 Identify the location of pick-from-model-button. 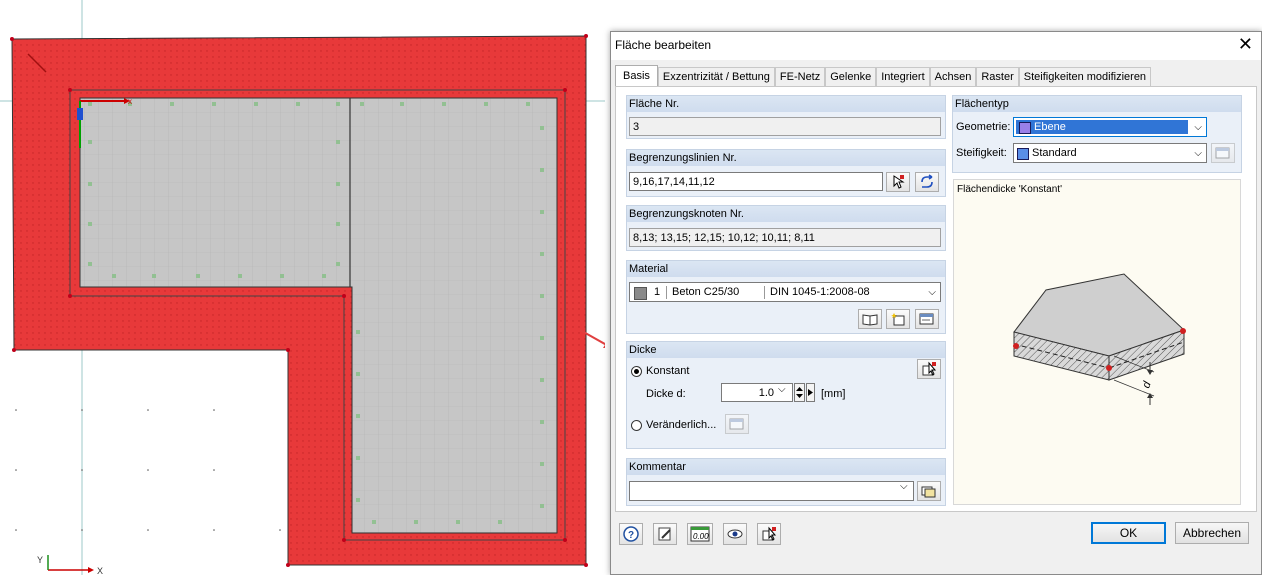
(769, 534).